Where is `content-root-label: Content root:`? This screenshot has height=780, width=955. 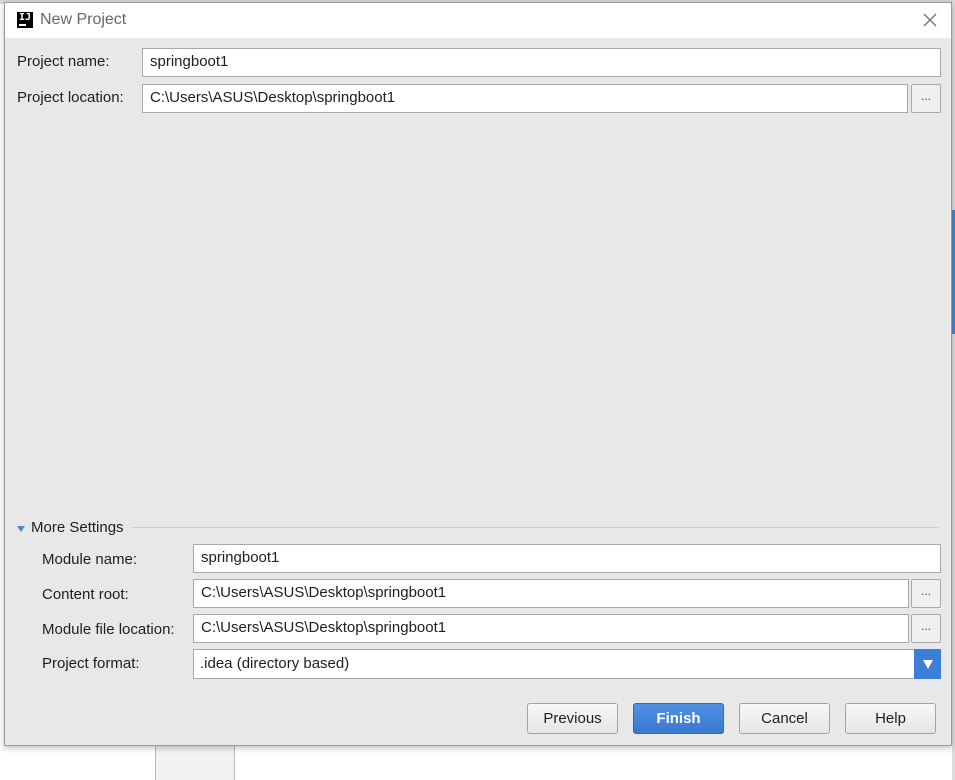 content-root-label: Content root: is located at coordinates (85, 594).